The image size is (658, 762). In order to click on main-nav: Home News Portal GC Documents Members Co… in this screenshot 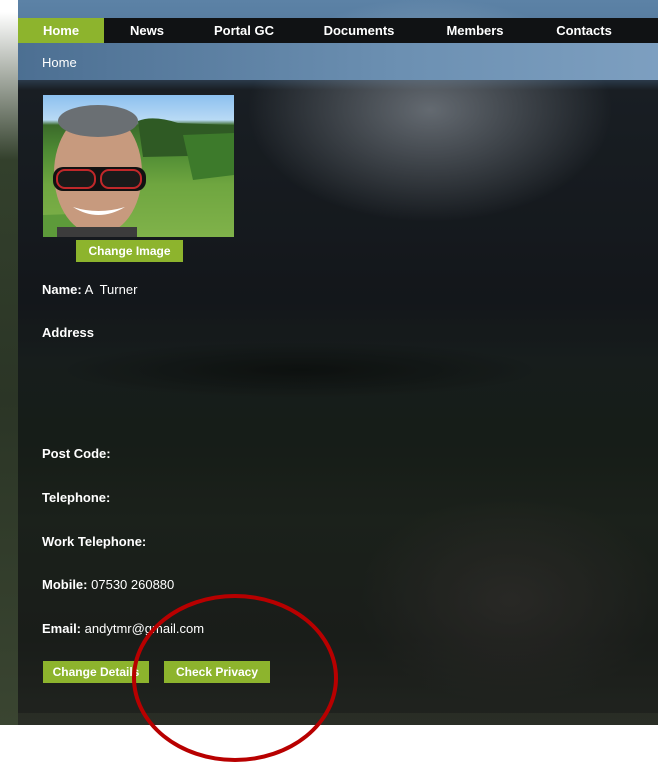, I will do `click(338, 30)`.